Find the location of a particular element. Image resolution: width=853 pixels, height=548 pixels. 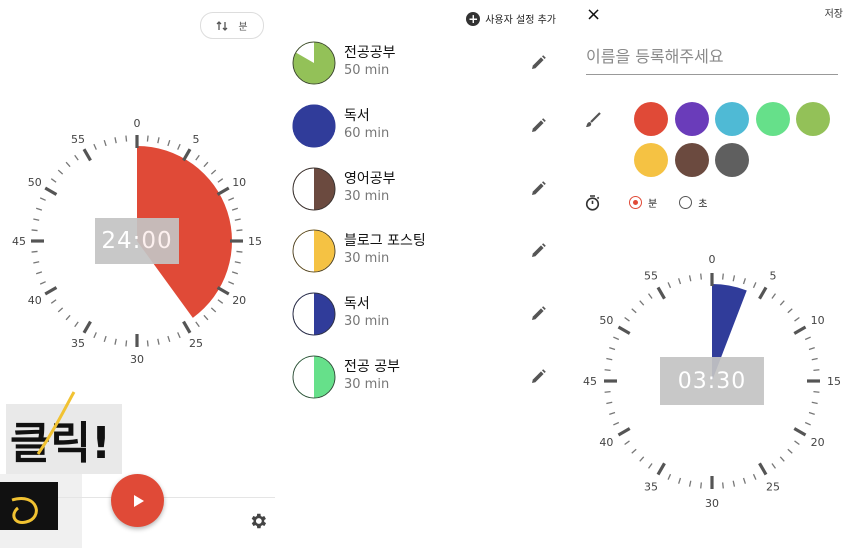

timer-list-item: 영어공부 30 min is located at coordinates (424, 189).